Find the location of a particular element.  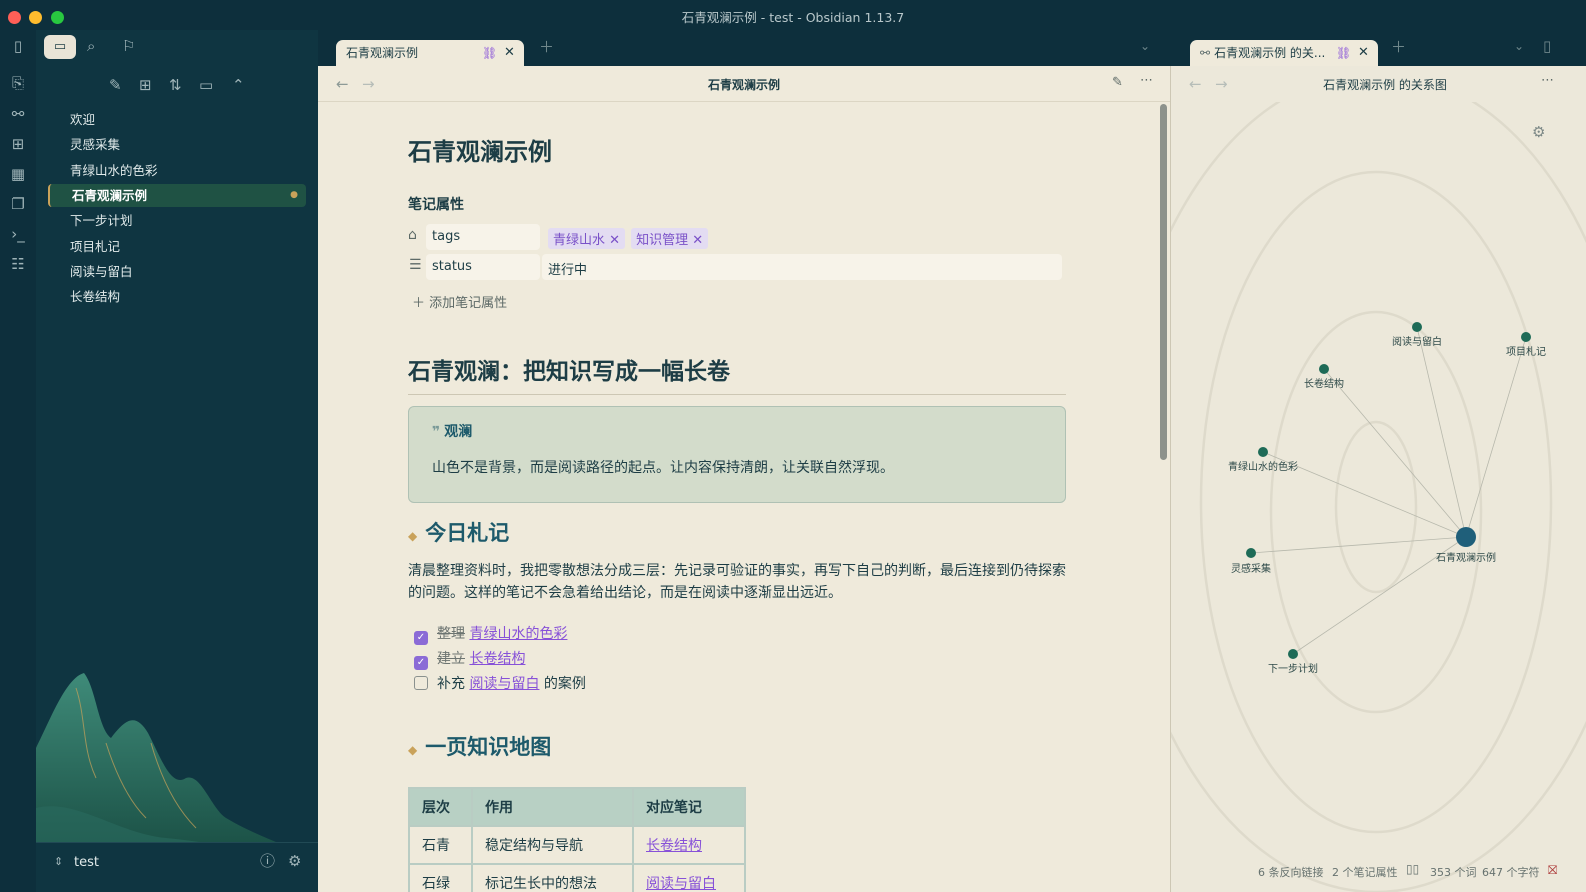

property-status-row: ☰ status 进行中 is located at coordinates (735, 267).